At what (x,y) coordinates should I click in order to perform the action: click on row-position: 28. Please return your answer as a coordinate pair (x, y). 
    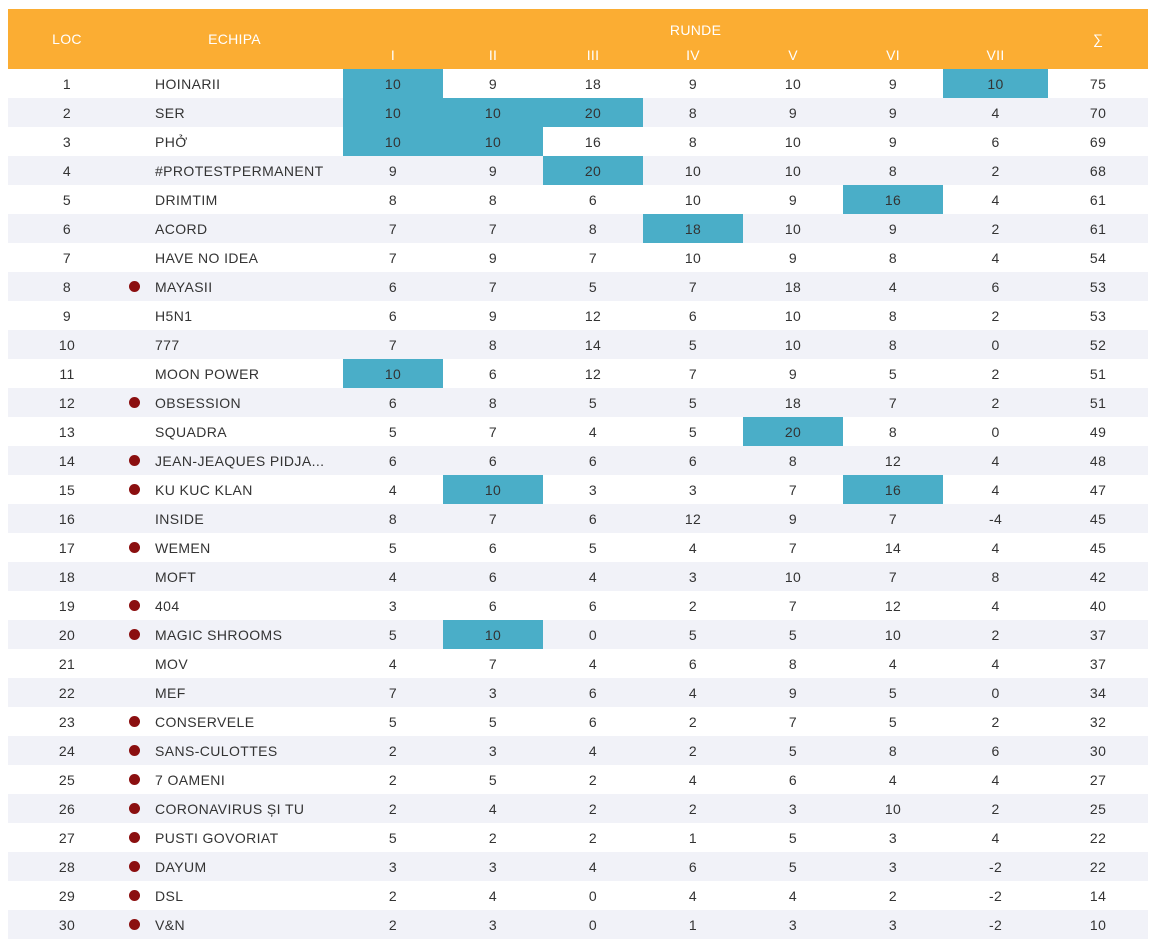
    Looking at the image, I should click on (67, 866).